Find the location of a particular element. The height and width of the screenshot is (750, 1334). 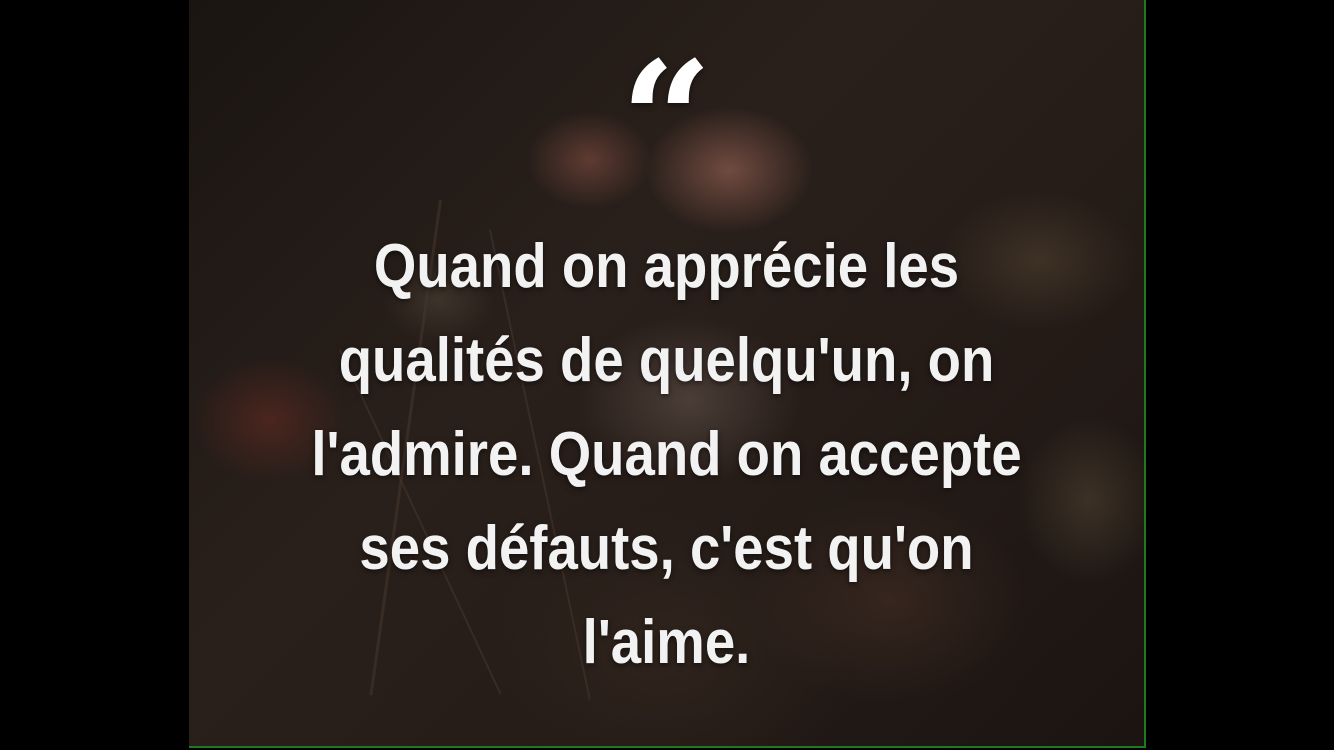

quotation-mark-icon: “ is located at coordinates (666, 120).